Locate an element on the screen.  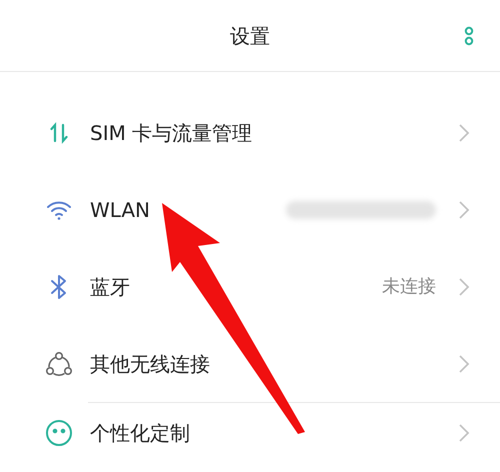
smiley-icon is located at coordinates (59, 433).